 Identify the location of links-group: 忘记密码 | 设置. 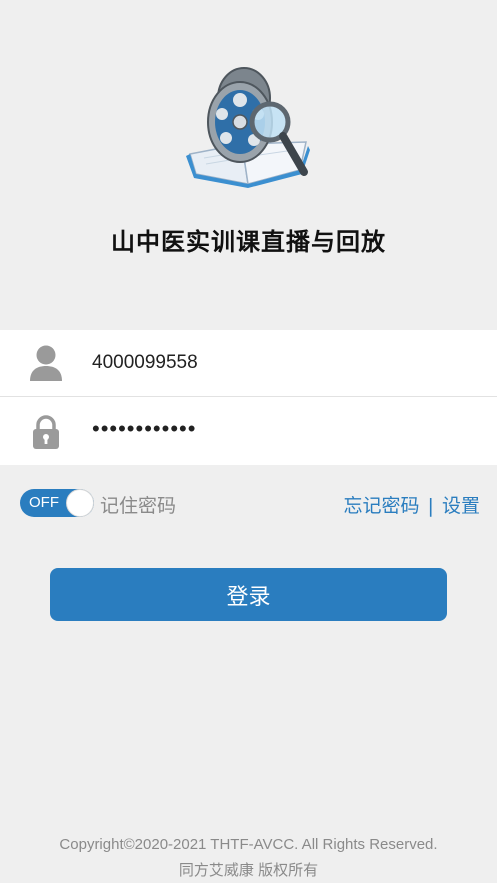
(411, 504).